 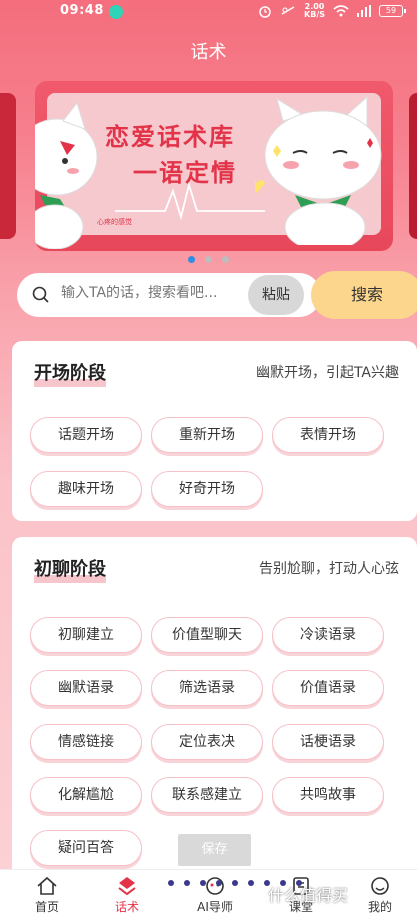 What do you see at coordinates (207, 435) in the screenshot?
I see `chip-button: 重新开场` at bounding box center [207, 435].